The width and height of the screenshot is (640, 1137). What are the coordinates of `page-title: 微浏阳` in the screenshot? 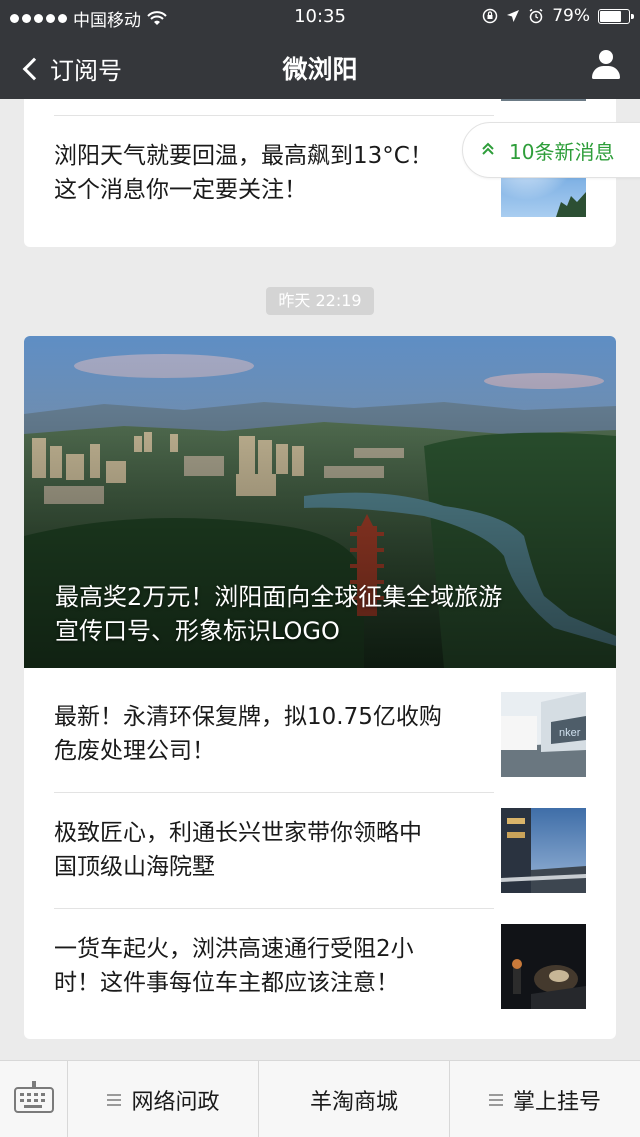 It's located at (320, 69).